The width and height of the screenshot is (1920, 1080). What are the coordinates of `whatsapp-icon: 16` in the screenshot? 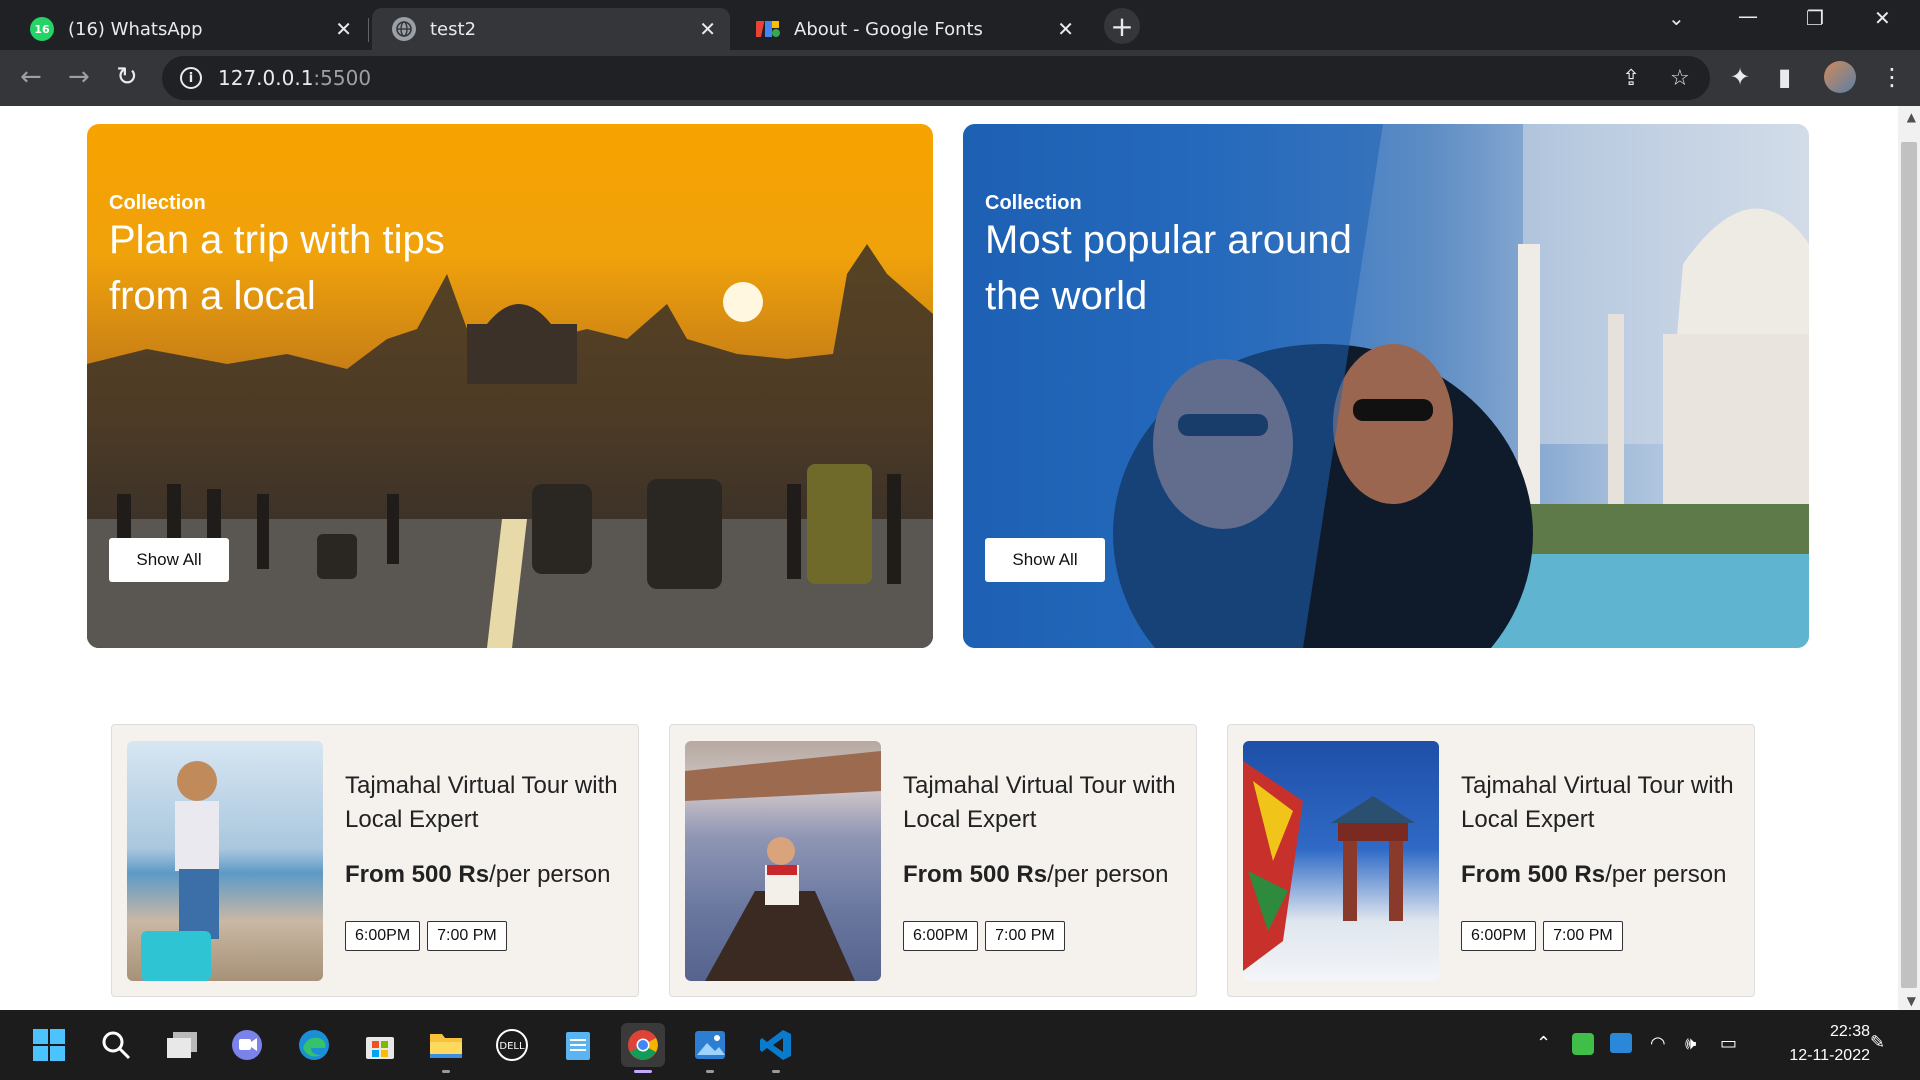 It's located at (42, 29).